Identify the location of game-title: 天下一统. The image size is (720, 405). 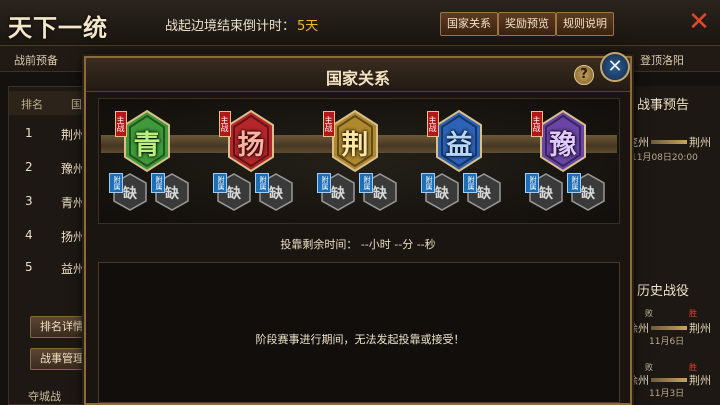
(58, 27).